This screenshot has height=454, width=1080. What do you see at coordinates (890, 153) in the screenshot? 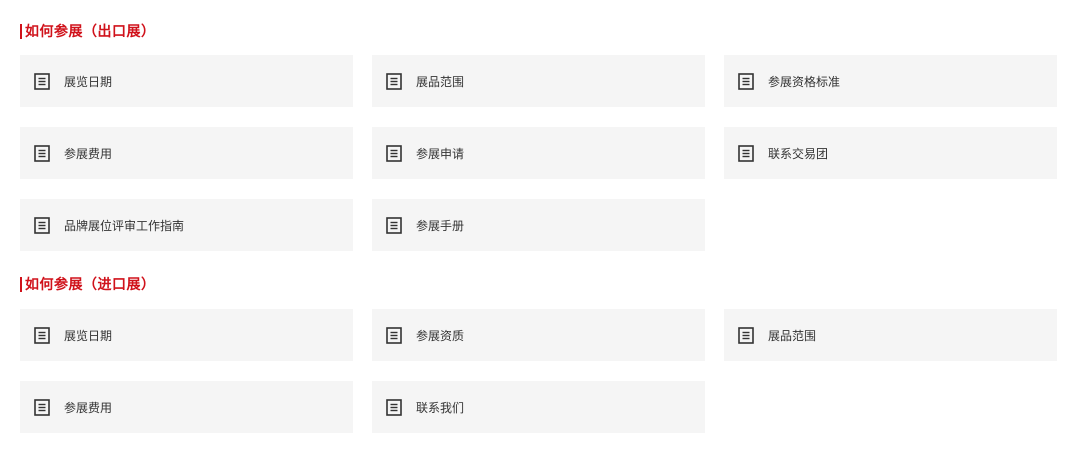
I see `link-card-export-contact-delegation: 联系交易团` at bounding box center [890, 153].